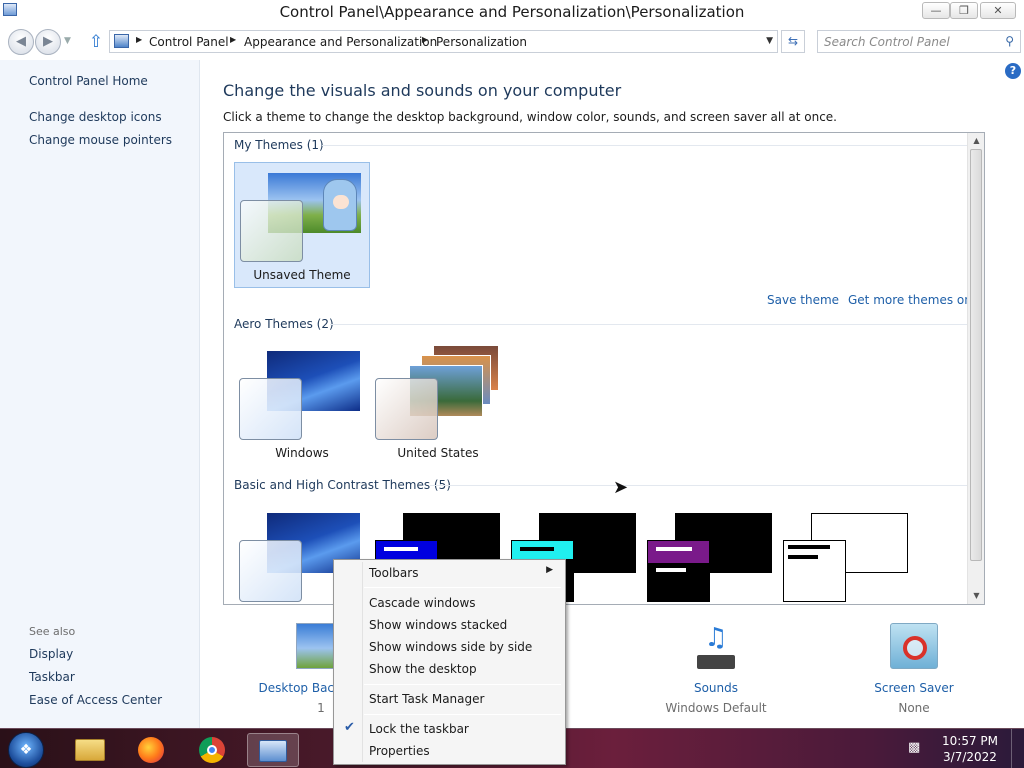 The width and height of the screenshot is (1024, 768). Describe the element at coordinates (909, 41) in the screenshot. I see `search-input` at that location.